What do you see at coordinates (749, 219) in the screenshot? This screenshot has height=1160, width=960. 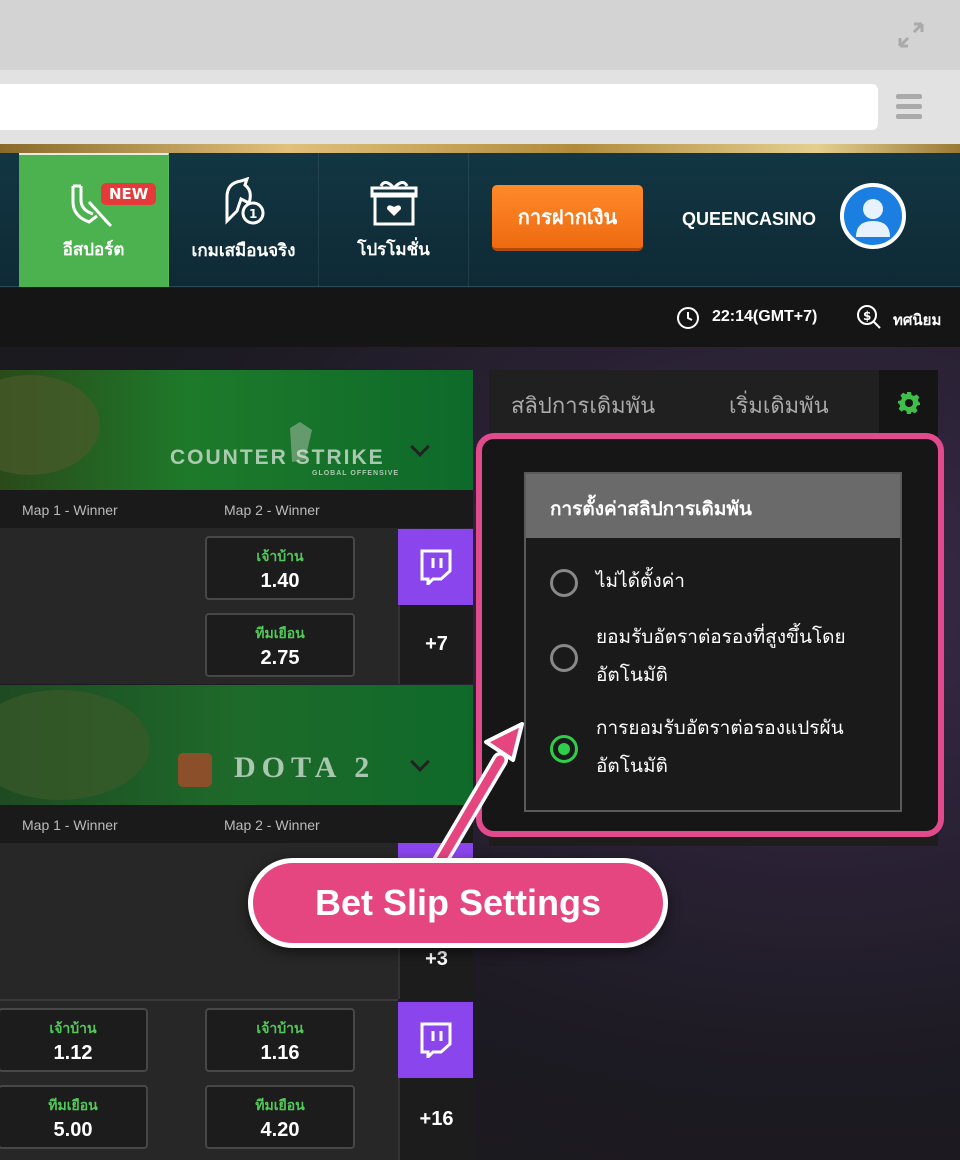 I see `username: QUEENCASINO` at bounding box center [749, 219].